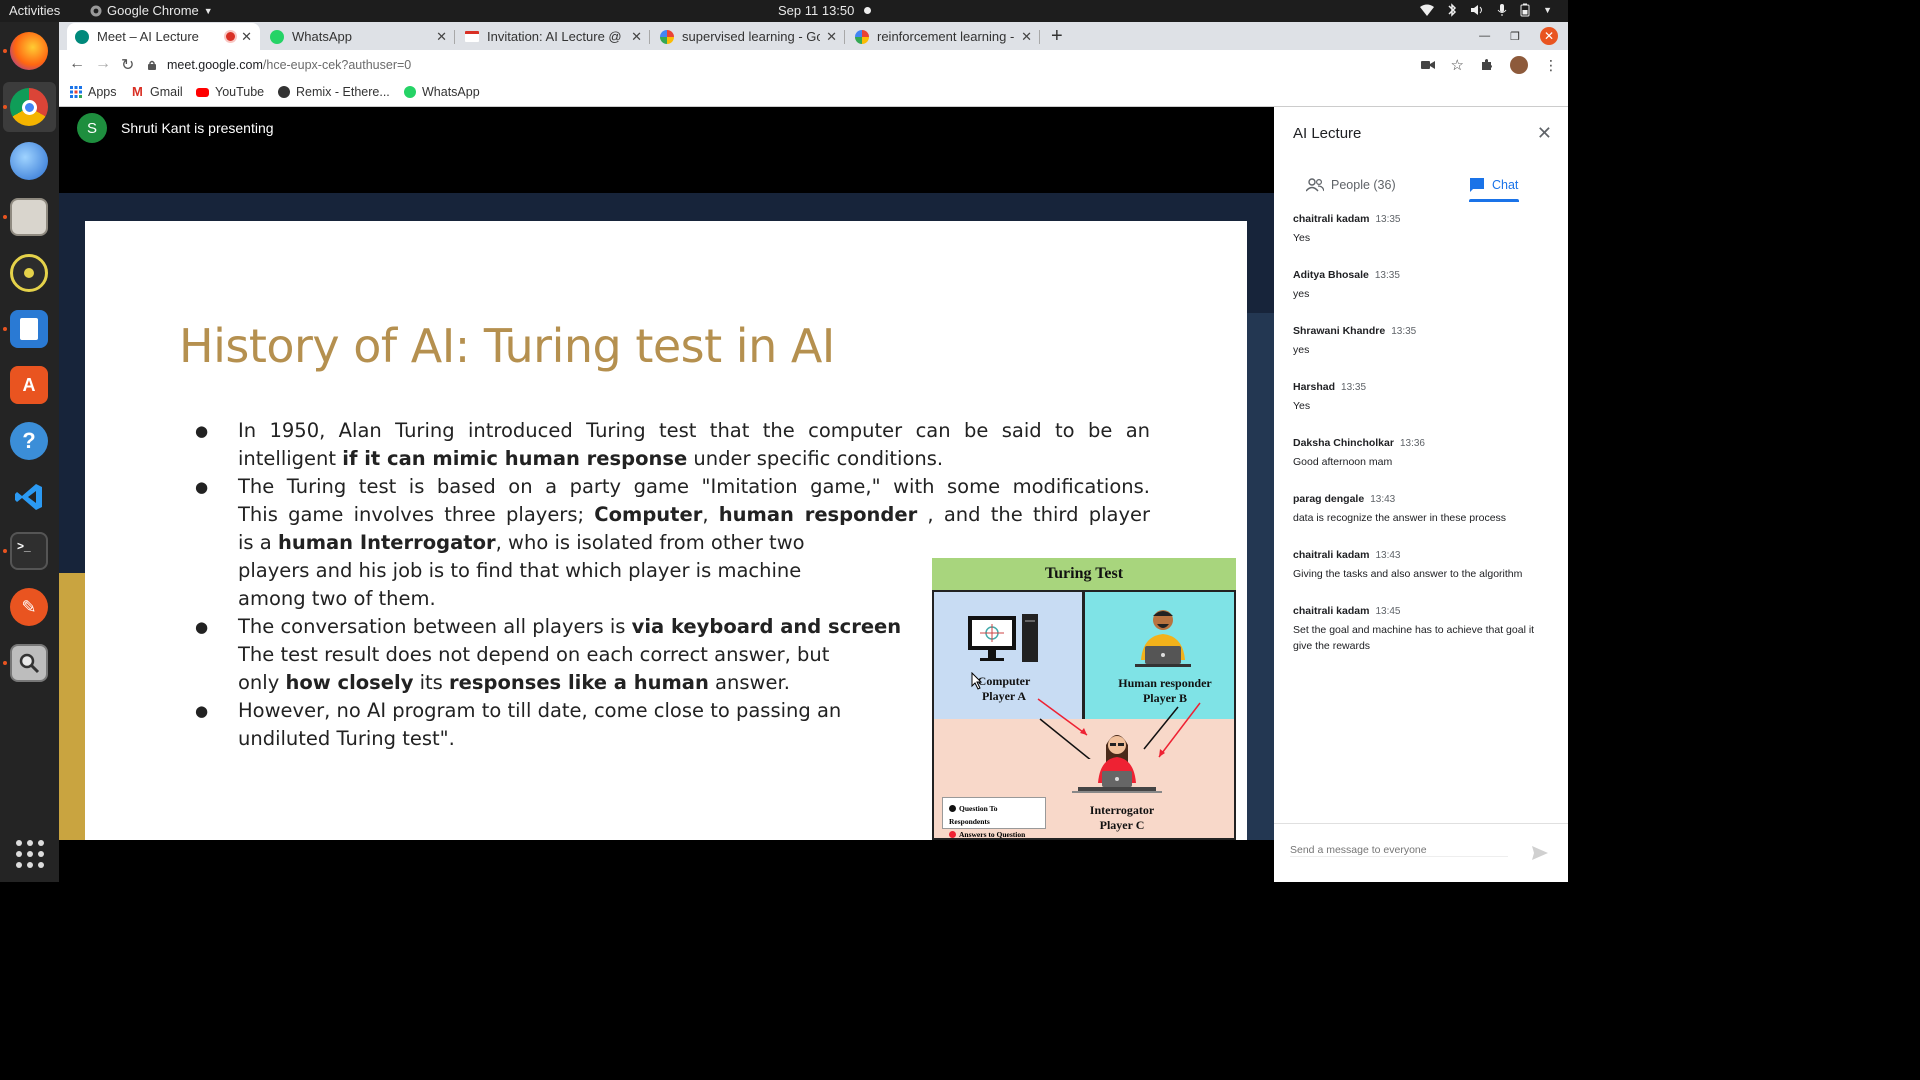 The height and width of the screenshot is (1080, 1920). Describe the element at coordinates (507, 346) in the screenshot. I see `slide-title: History of AI: Turing test in AI` at that location.